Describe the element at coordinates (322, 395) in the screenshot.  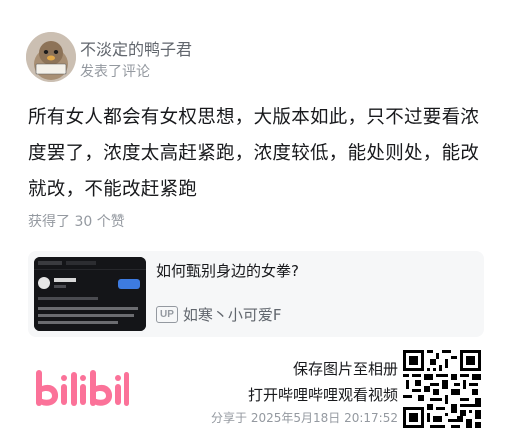
I see `open-app-hint: 打开哔哩哔哩观看视频` at that location.